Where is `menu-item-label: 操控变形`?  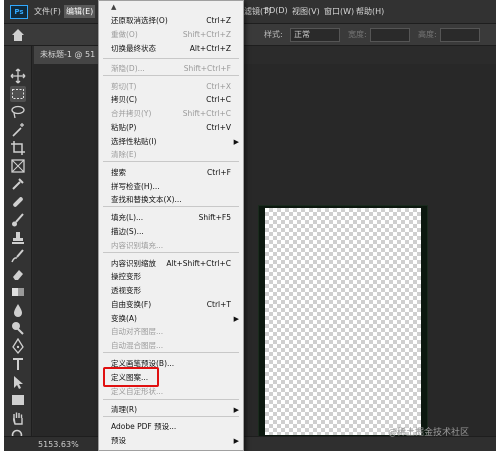 menu-item-label: 操控变形 is located at coordinates (126, 276).